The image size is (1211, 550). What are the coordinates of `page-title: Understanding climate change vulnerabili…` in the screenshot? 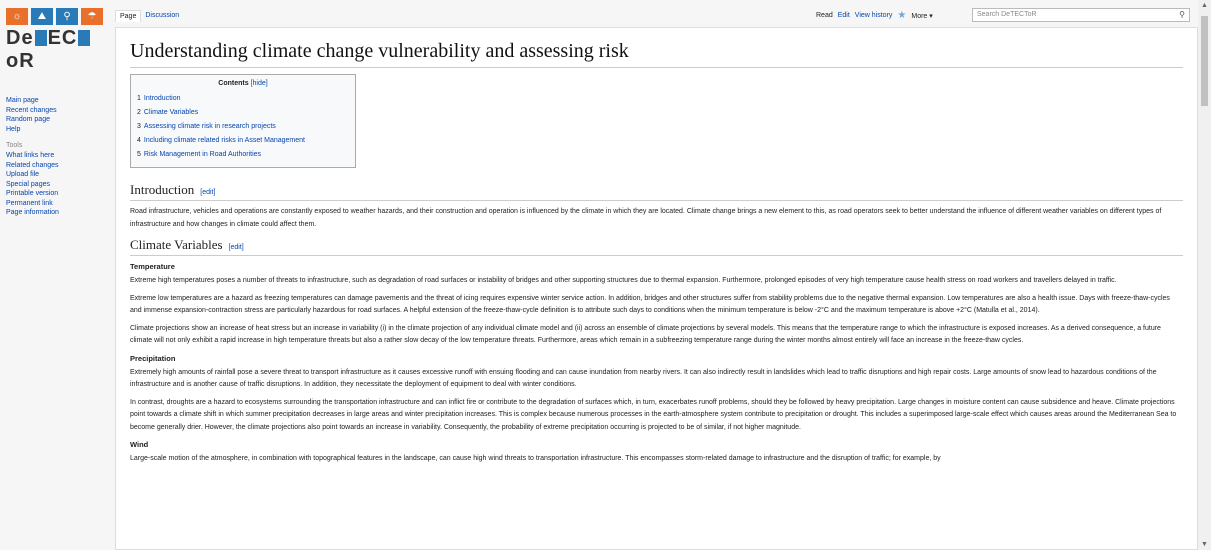 It's located at (656, 54).